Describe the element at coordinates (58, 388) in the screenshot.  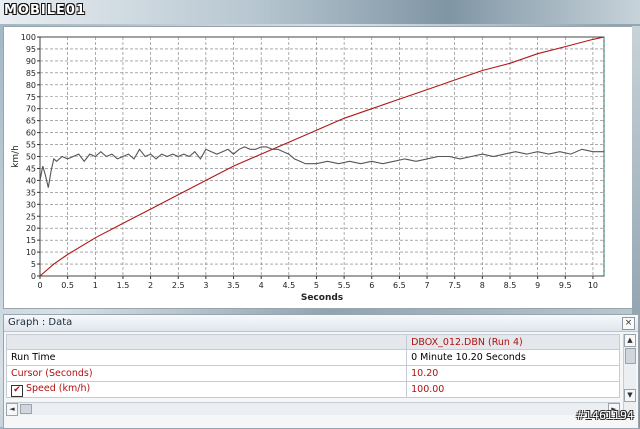
I see `speed-label-text: Speed (km/h)` at that location.